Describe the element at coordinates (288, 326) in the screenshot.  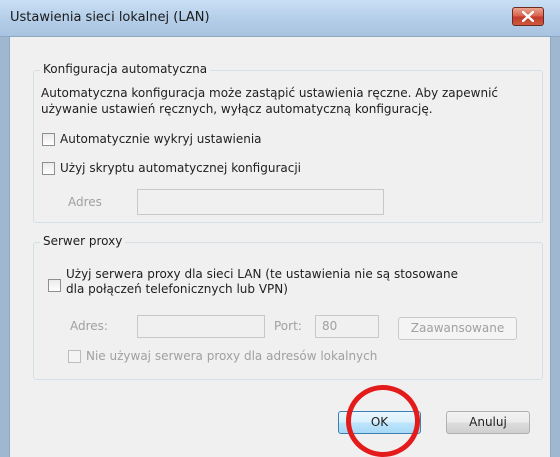
I see `proxy-port-label: Port:` at that location.